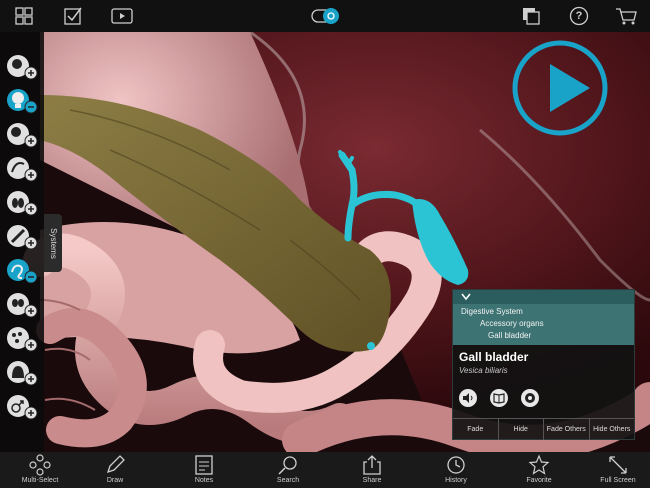 Image resolution: width=650 pixels, height=488 pixels. I want to click on breadcrumb-category: Accessory organs, so click(543, 324).